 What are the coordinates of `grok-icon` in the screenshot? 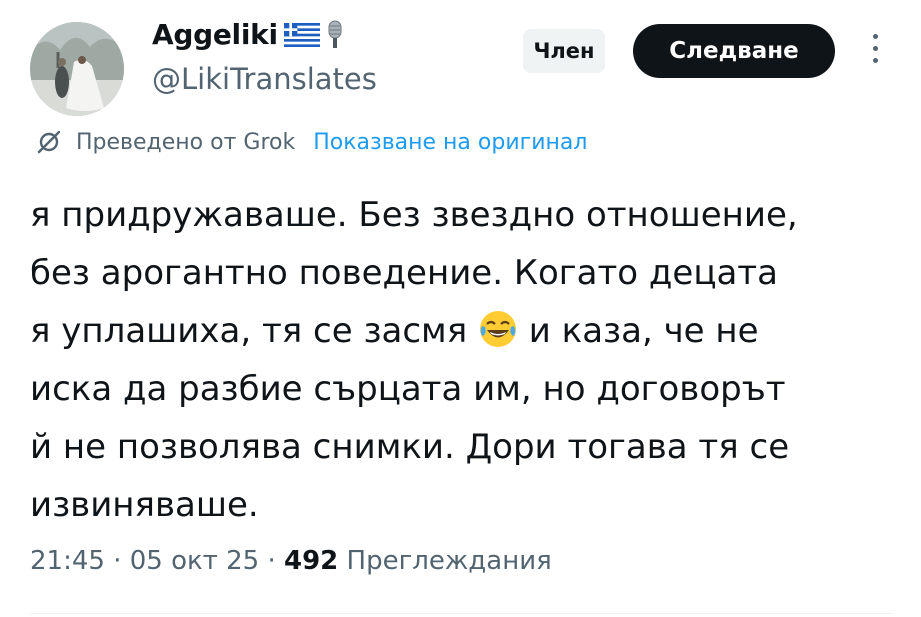 It's located at (49, 142).